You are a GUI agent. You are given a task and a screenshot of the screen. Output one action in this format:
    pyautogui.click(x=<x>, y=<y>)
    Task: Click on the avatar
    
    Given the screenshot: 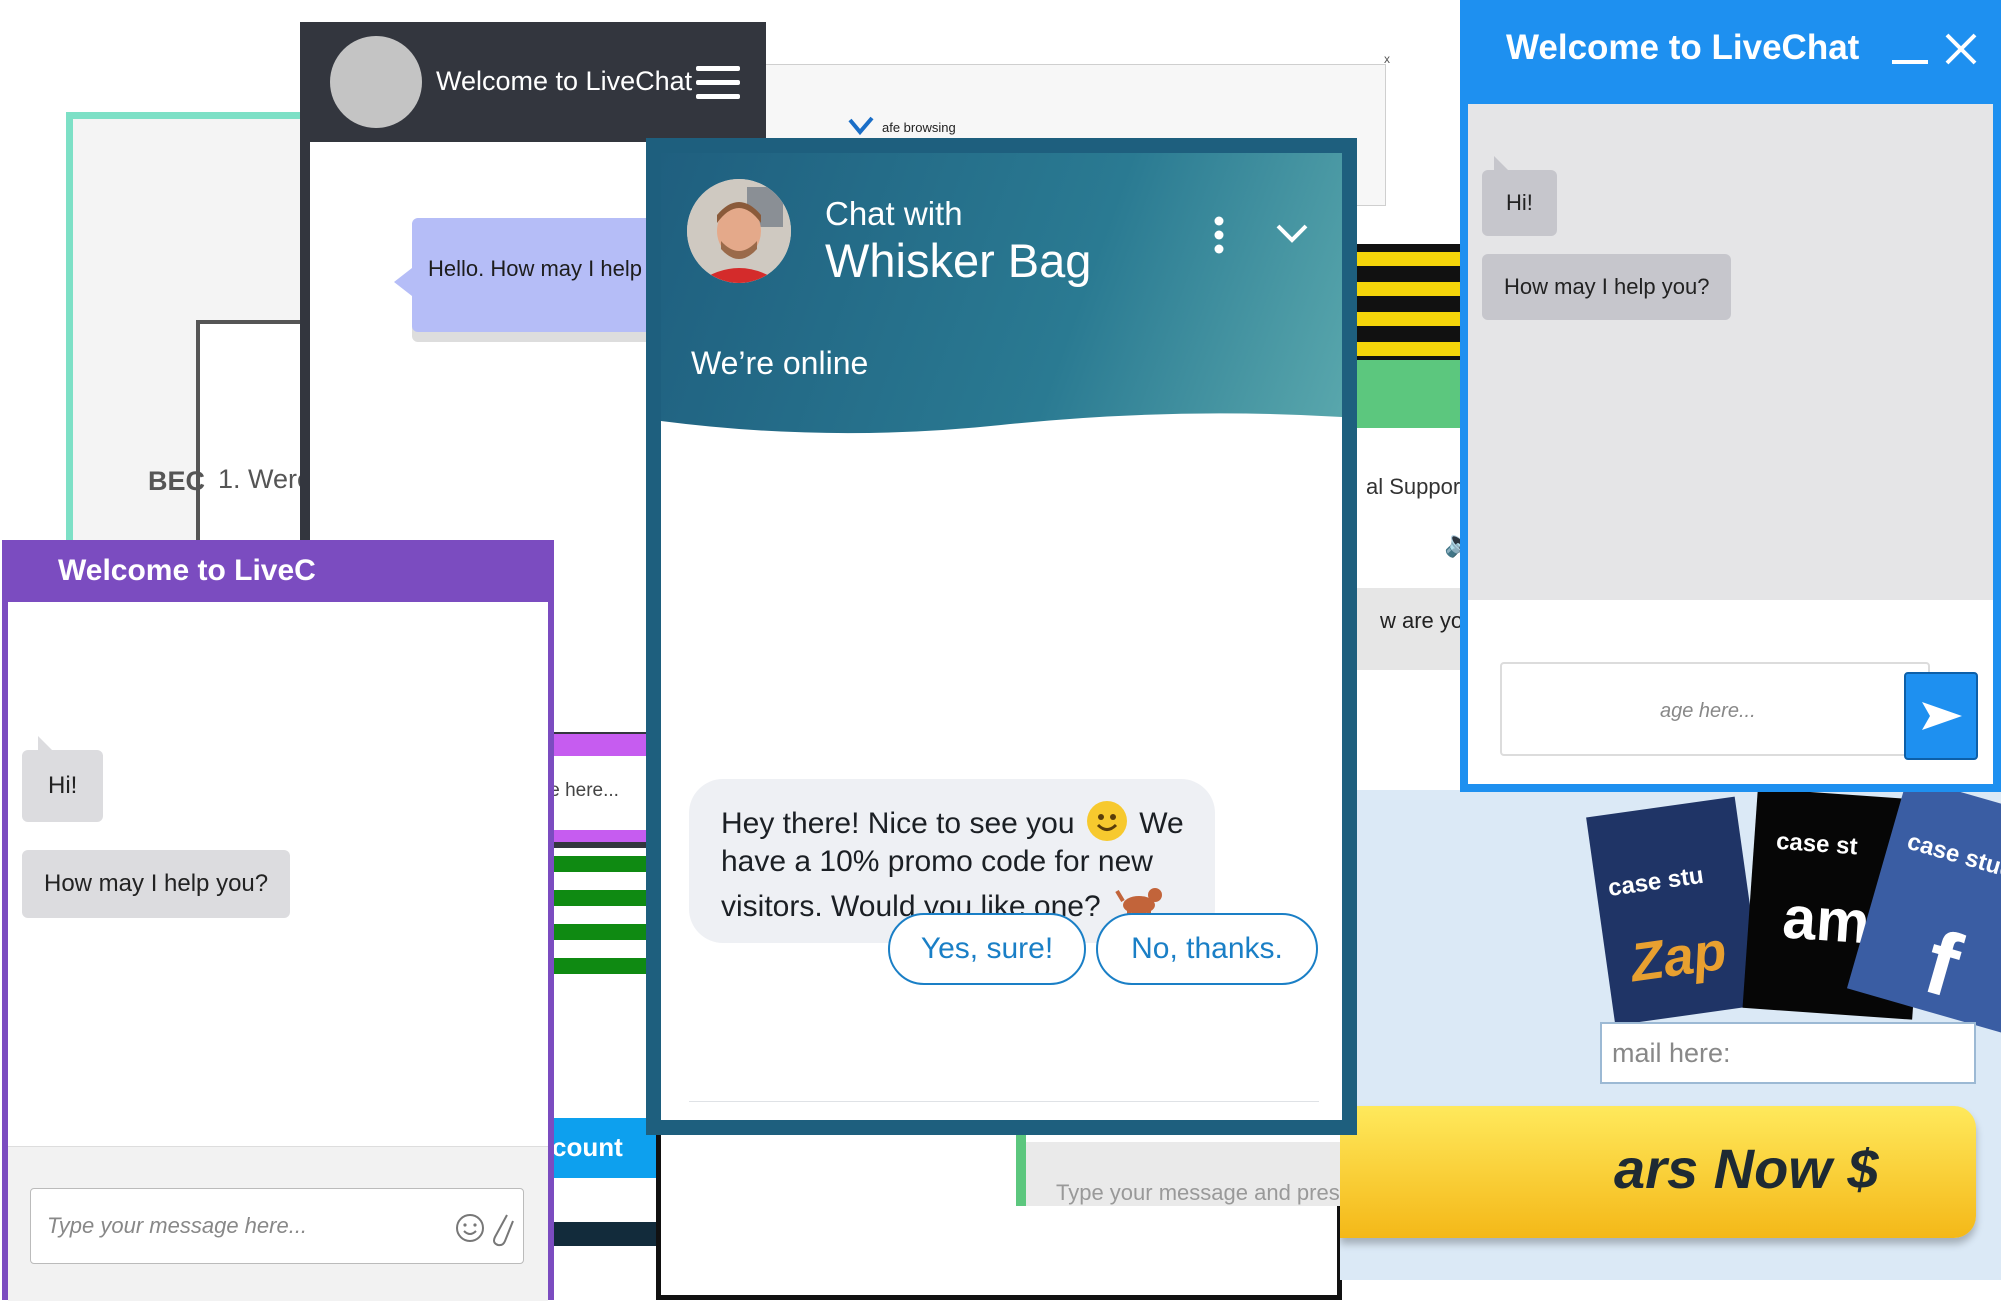 What is the action you would take?
    pyautogui.click(x=376, y=82)
    